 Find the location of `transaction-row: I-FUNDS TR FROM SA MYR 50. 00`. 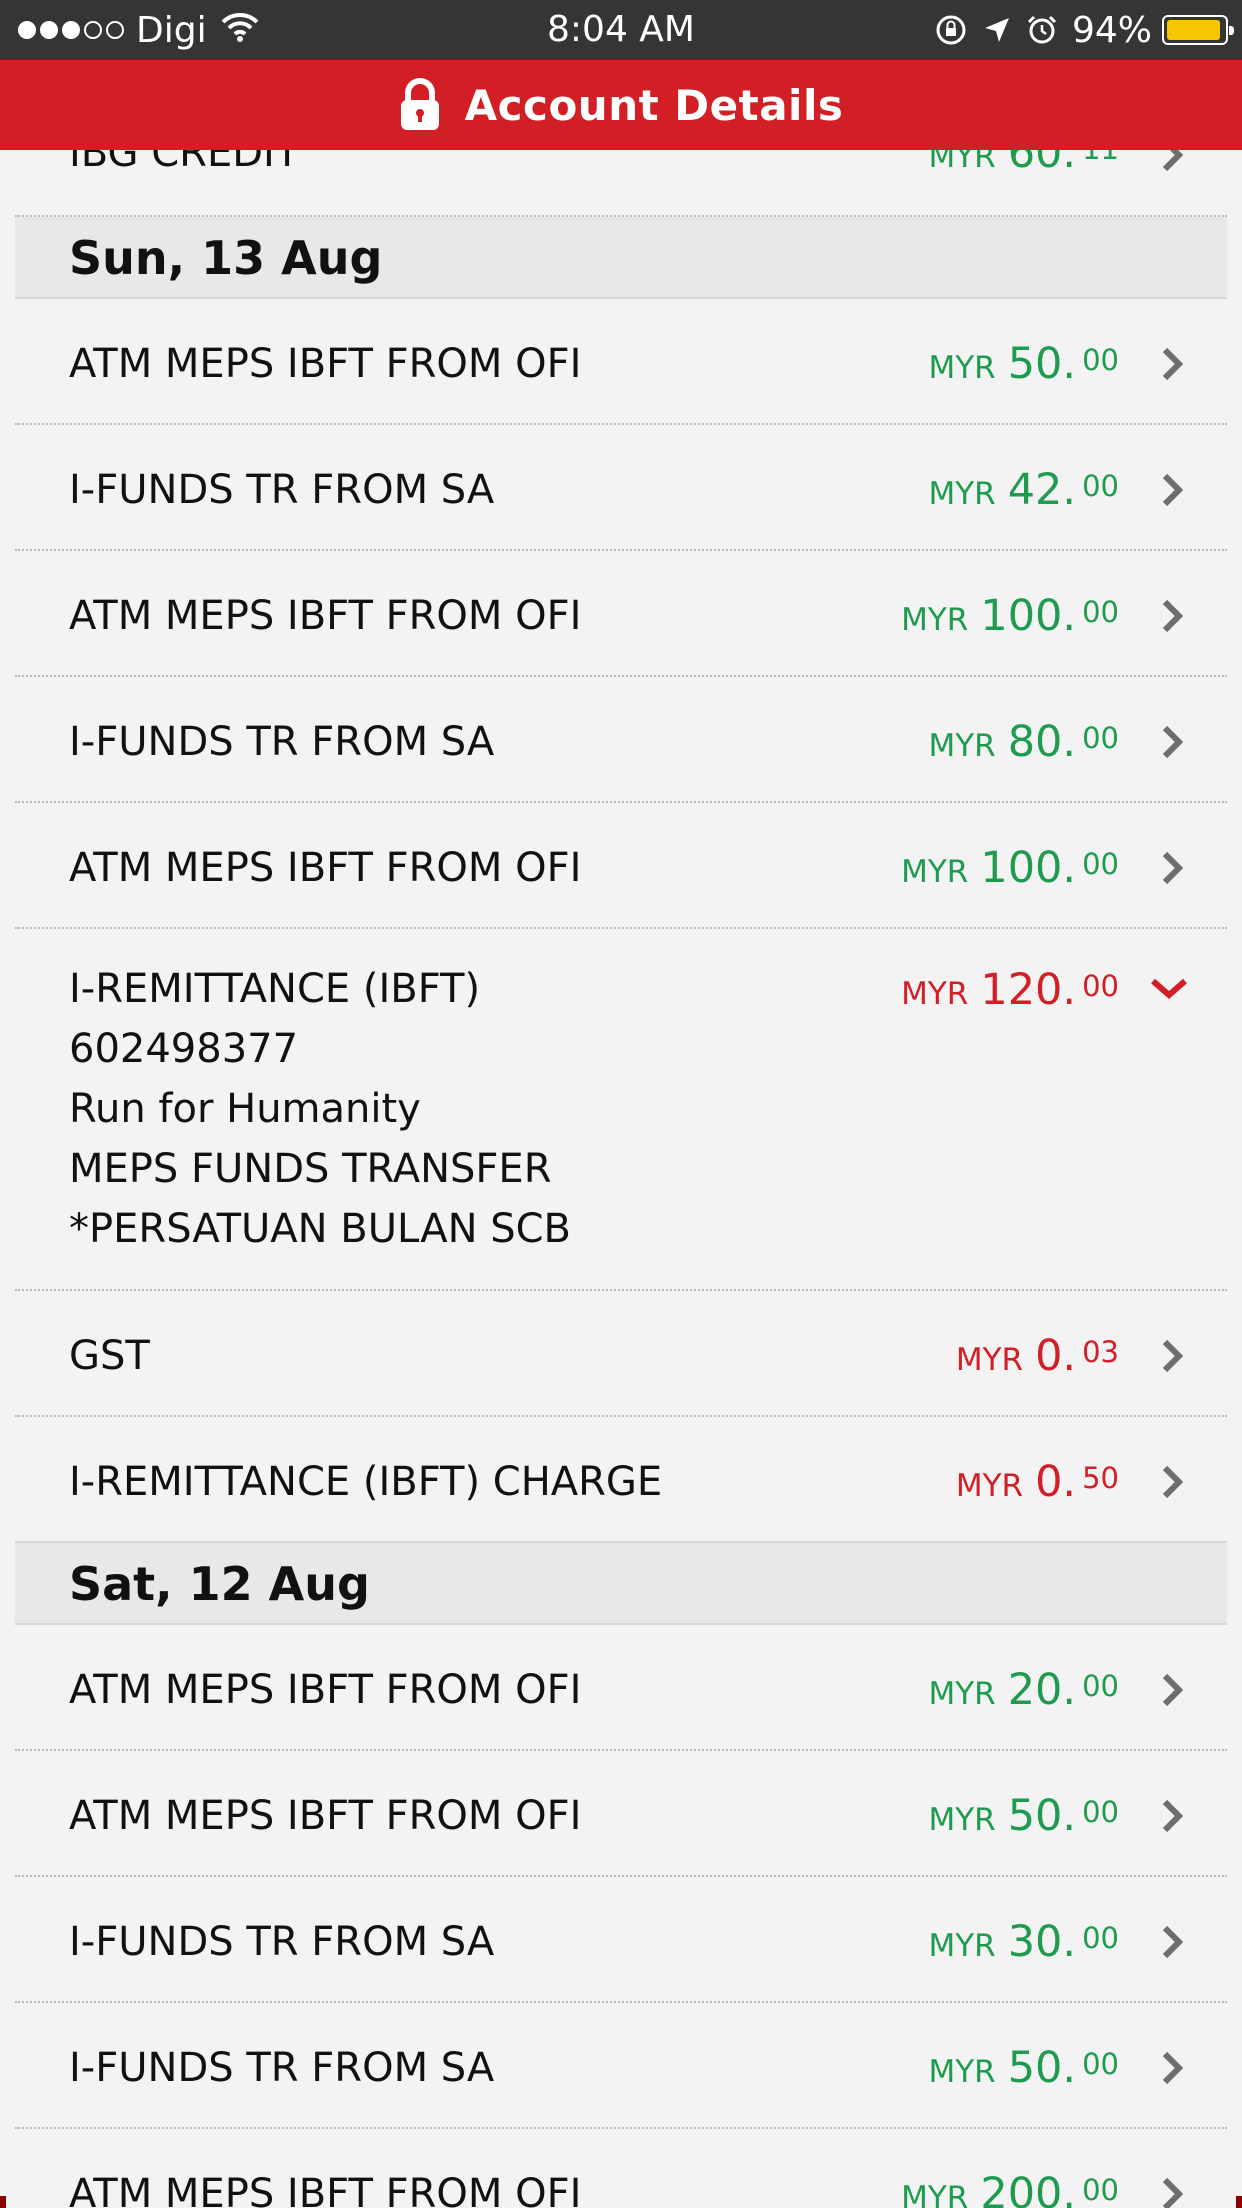

transaction-row: I-FUNDS TR FROM SA MYR 50. 00 is located at coordinates (621, 2066).